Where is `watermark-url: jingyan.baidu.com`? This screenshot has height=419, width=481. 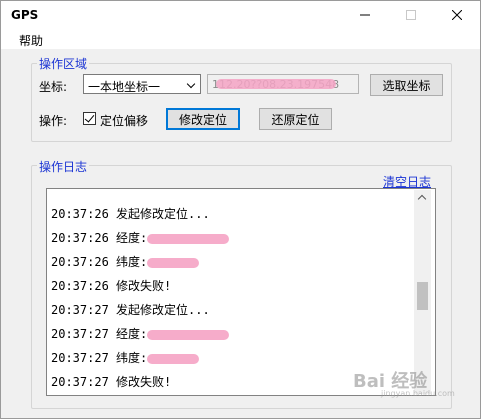
watermark-url: jingyan.baidu.com is located at coordinates (418, 393).